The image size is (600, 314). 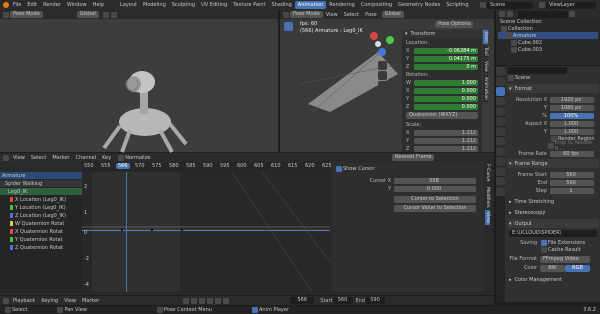 I want to click on graph-tab-view: View, so click(x=487, y=217).